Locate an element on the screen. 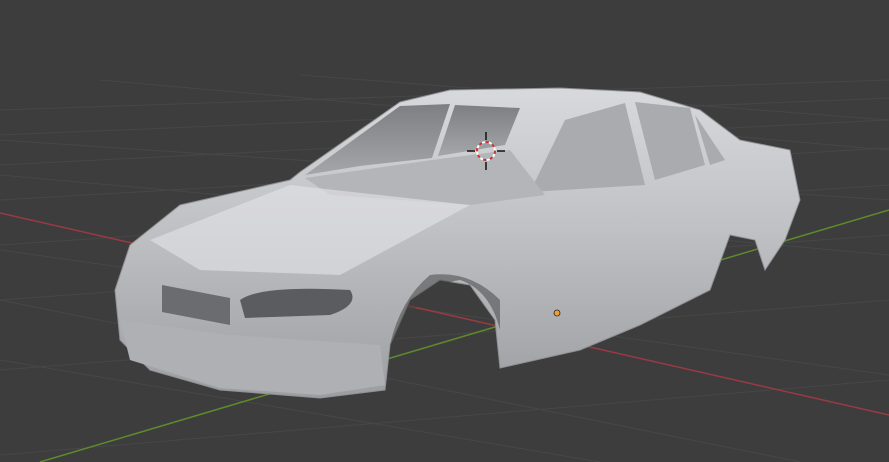 The height and width of the screenshot is (462, 889). origin-point-icon is located at coordinates (557, 313).